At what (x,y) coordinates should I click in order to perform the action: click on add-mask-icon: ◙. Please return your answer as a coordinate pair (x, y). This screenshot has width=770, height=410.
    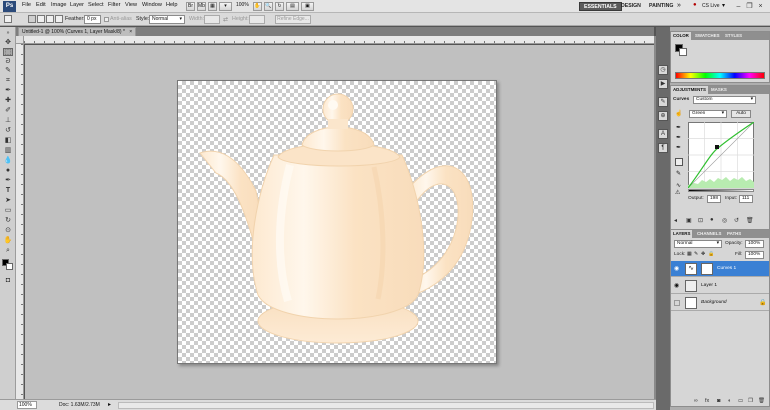
    Looking at the image, I should click on (718, 401).